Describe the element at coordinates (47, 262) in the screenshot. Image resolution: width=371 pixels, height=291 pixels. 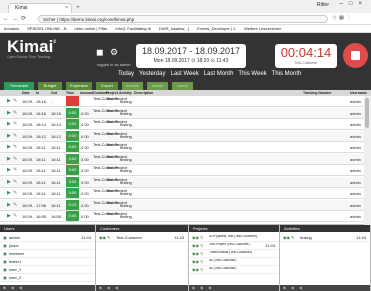
I see `panel-item: ▣ tester1` at that location.